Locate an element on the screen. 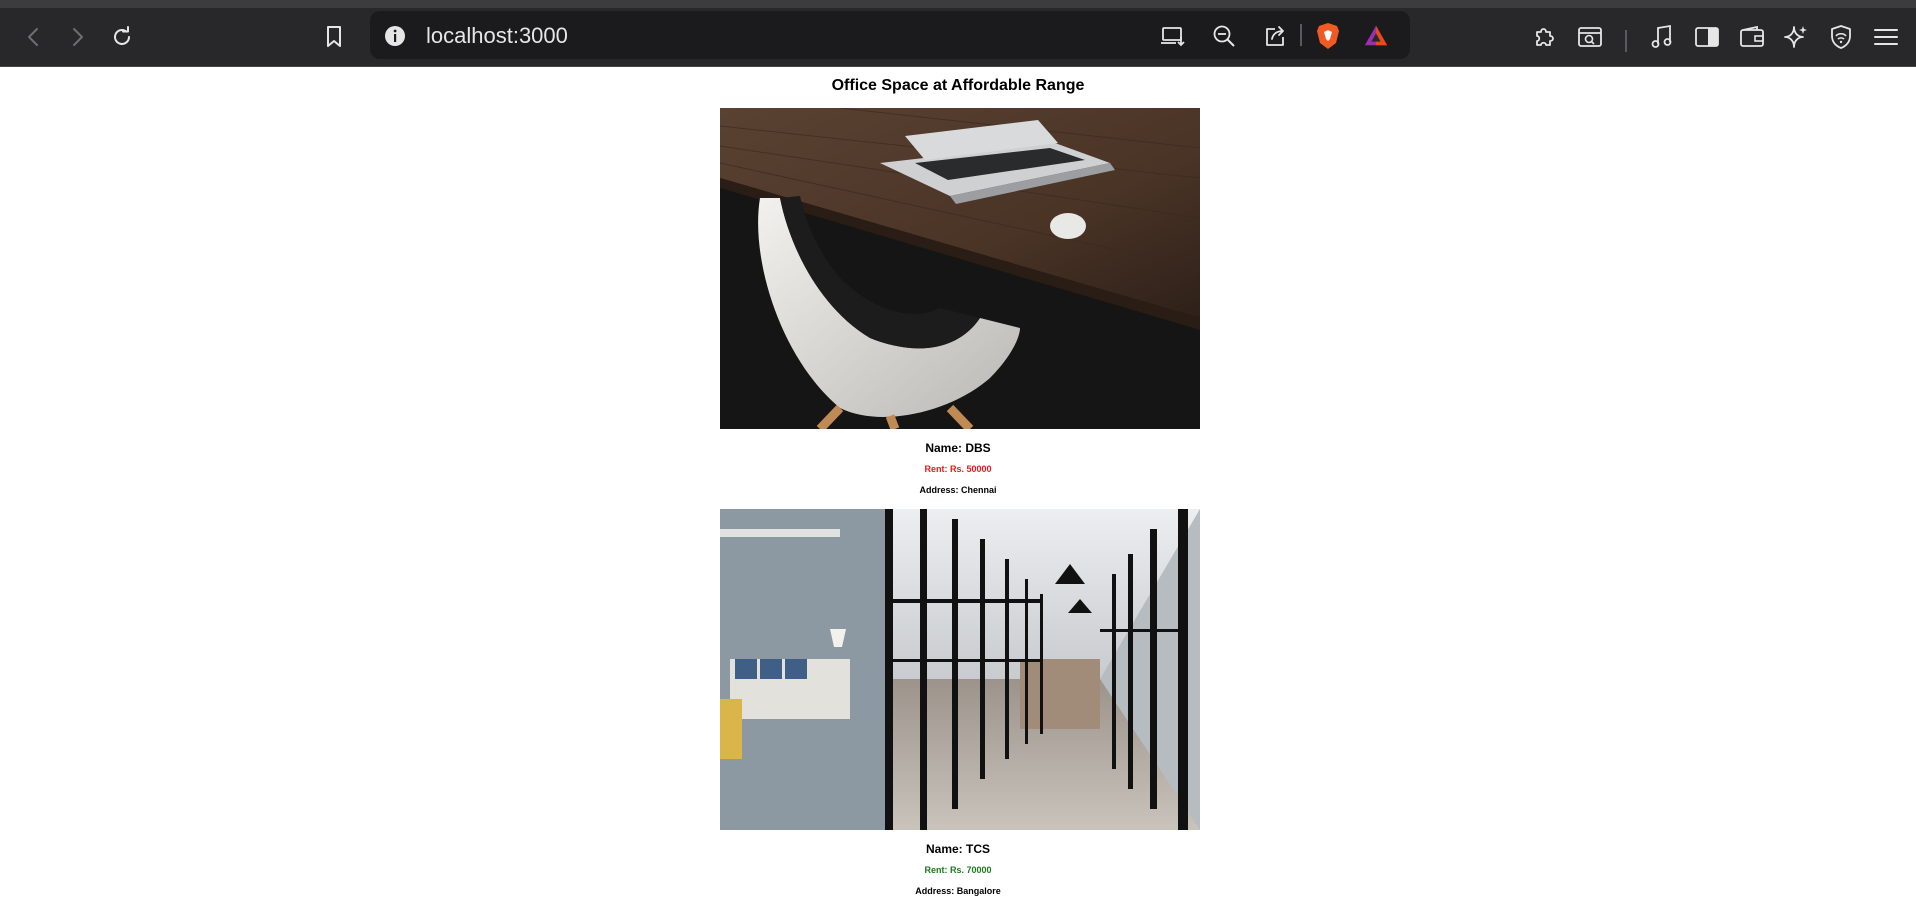 This screenshot has height=917, width=1916. office-name-tcs: Name: TCS is located at coordinates (957, 849).